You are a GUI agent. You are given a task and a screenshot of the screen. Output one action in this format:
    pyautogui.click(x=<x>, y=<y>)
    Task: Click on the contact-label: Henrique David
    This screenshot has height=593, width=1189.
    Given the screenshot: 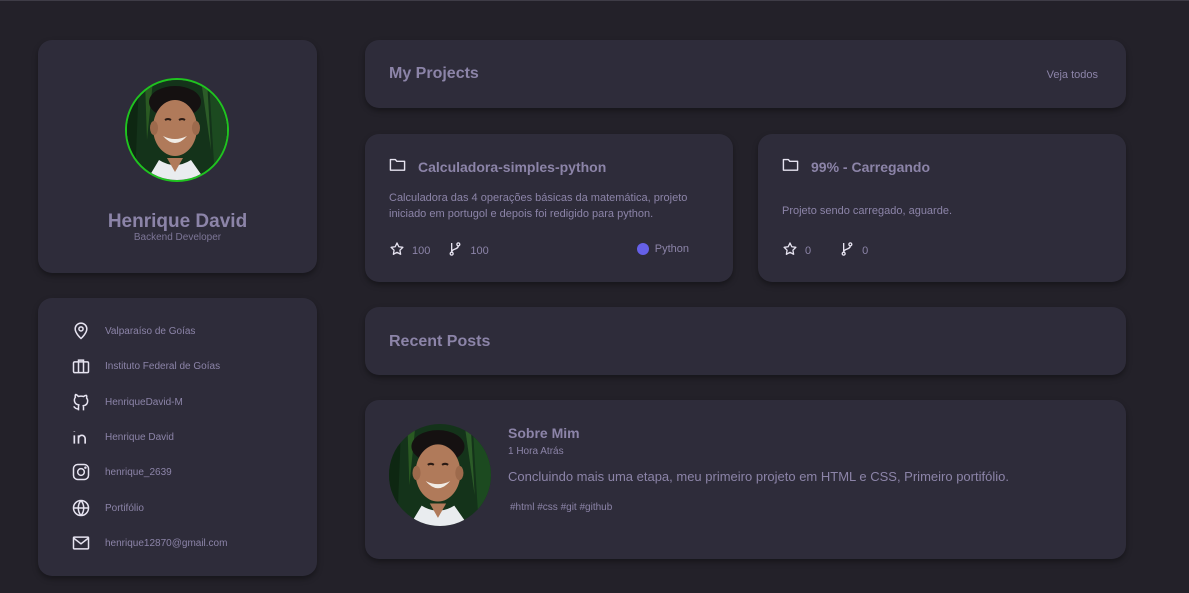 What is the action you would take?
    pyautogui.click(x=139, y=437)
    